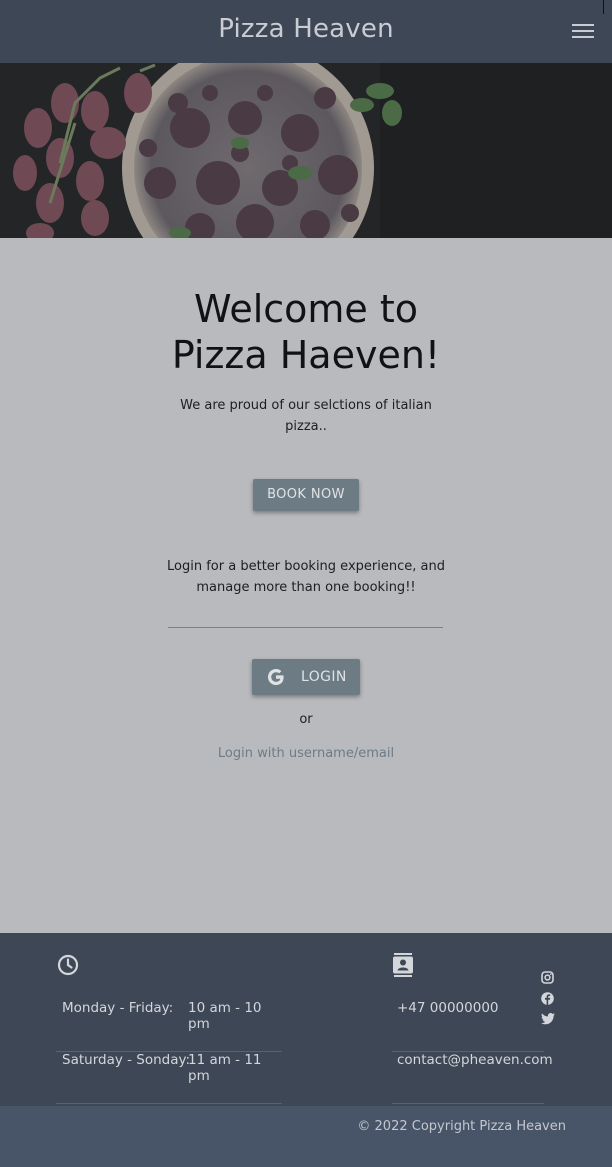 The image size is (612, 1167). Describe the element at coordinates (169, 1026) in the screenshot. I see `hours-row-weekdays: Monday - Friday: 10 am - 10 pm` at that location.